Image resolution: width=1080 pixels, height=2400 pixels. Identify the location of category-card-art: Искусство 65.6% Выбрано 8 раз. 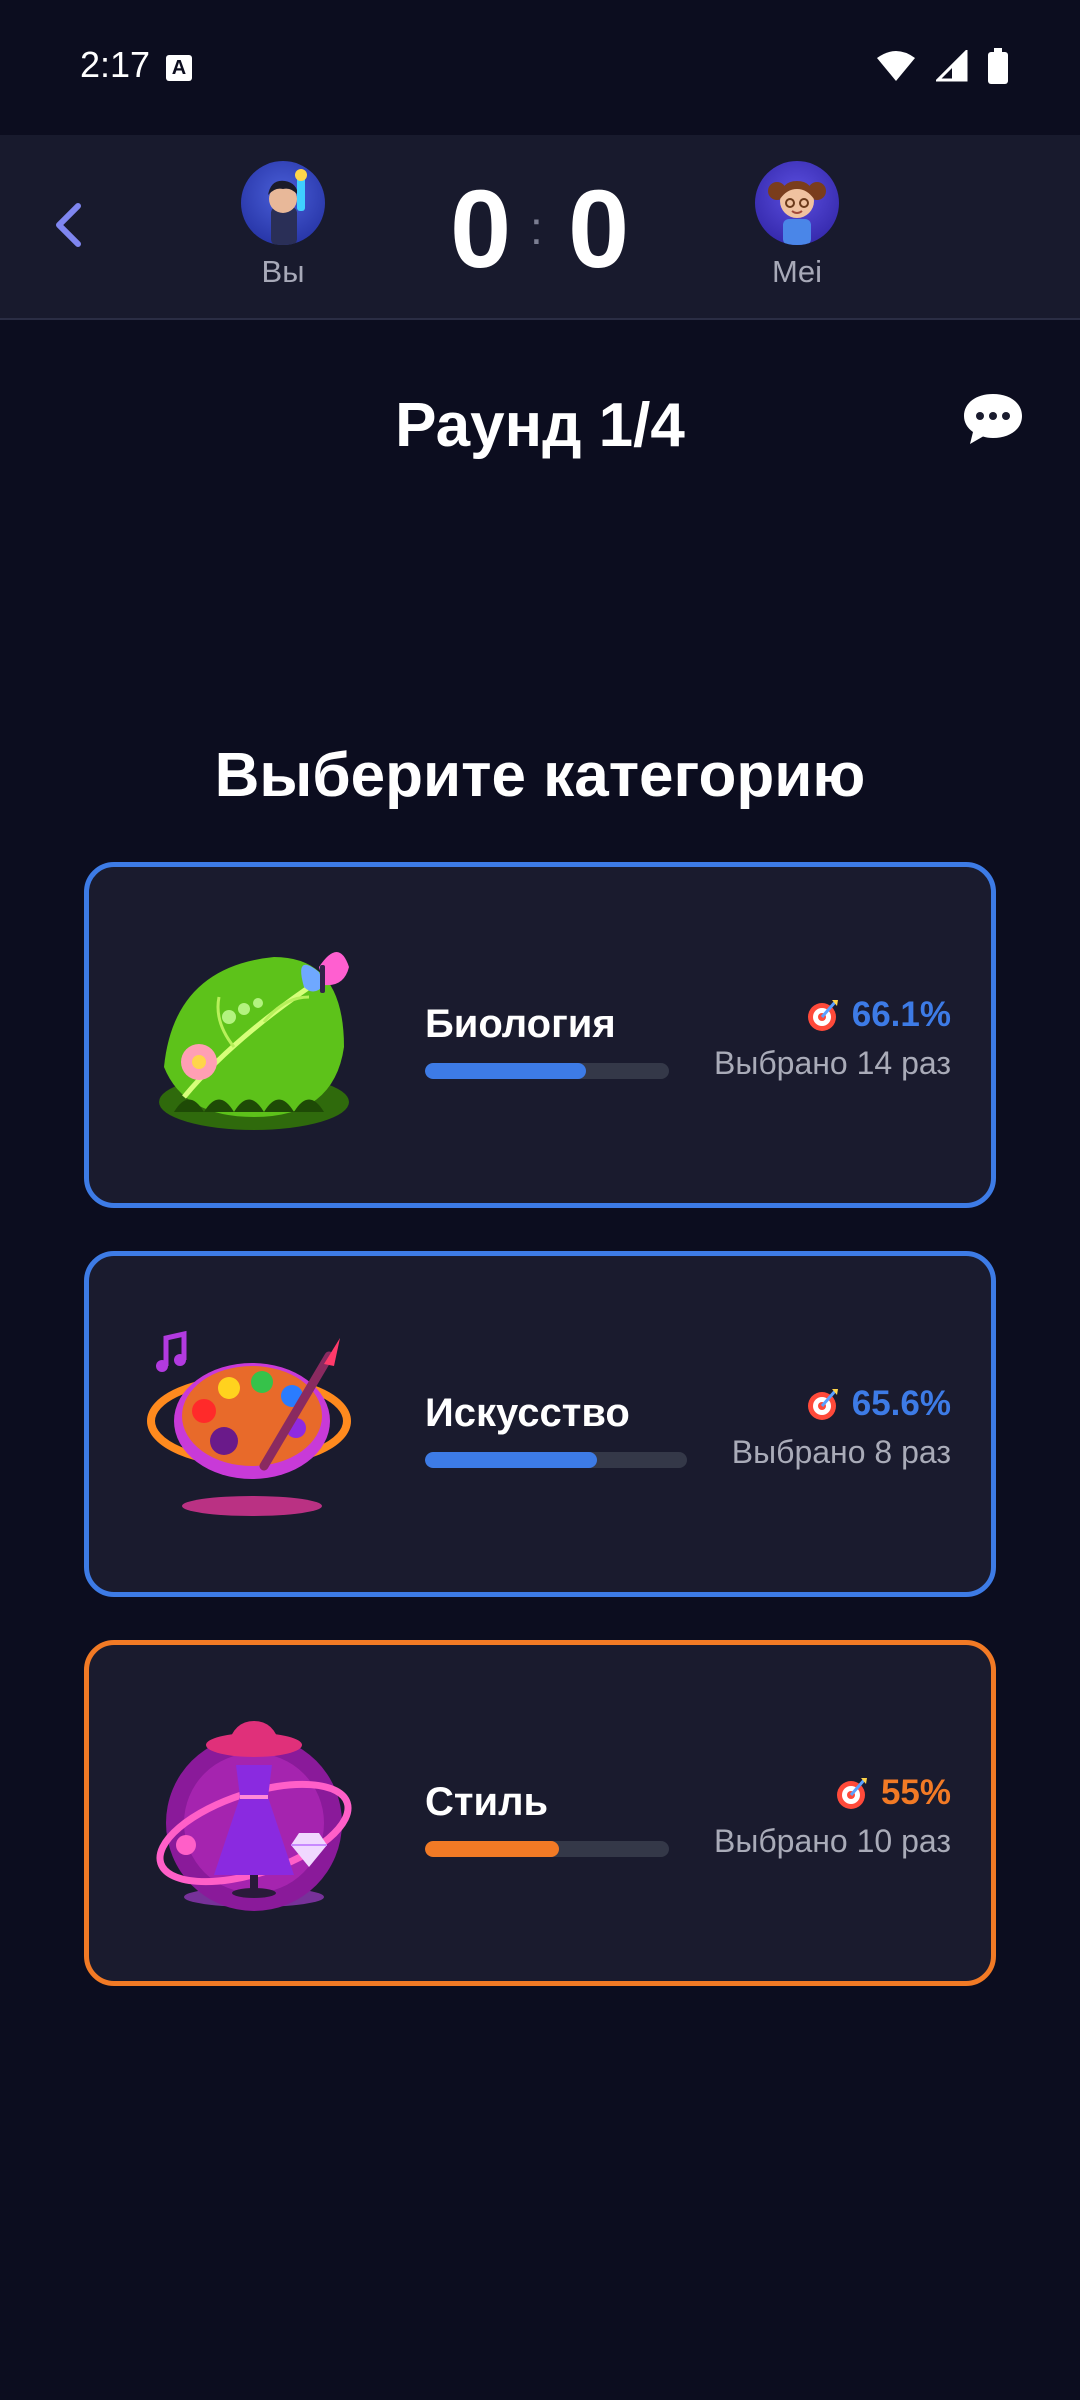
(540, 1424).